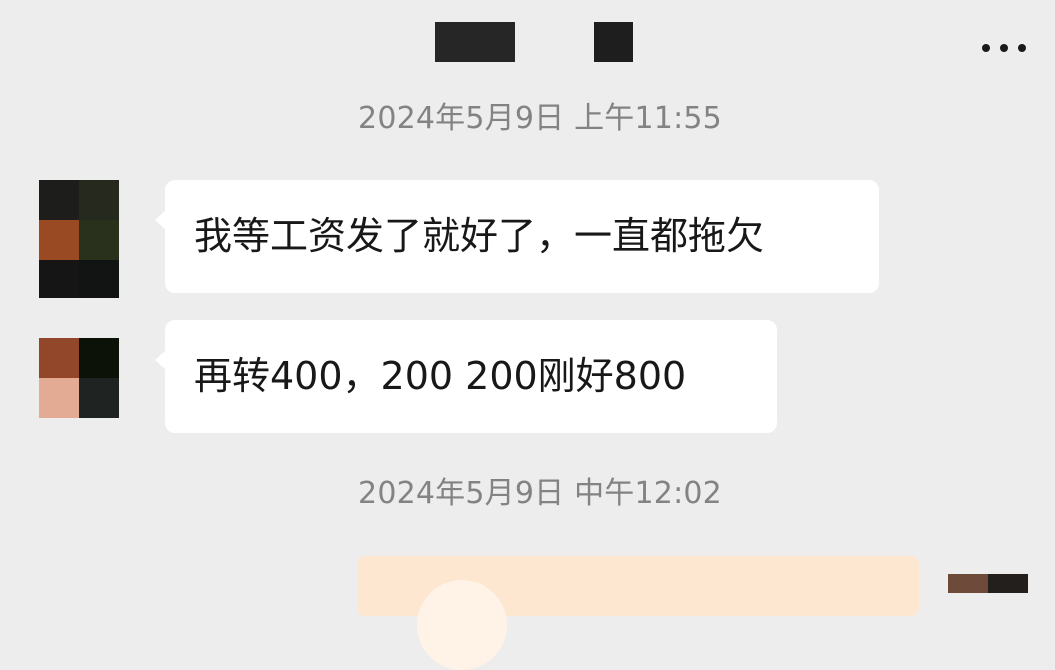 The image size is (1055, 670). I want to click on chat-header, so click(527, 50).